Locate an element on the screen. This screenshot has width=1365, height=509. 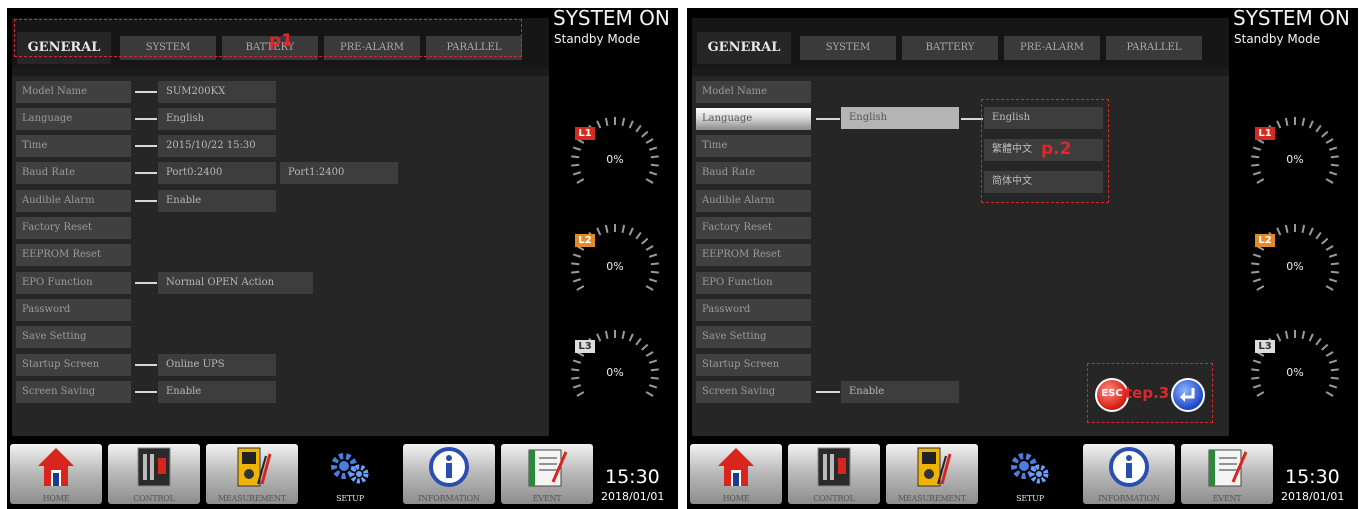
info-icon is located at coordinates (1129, 467).